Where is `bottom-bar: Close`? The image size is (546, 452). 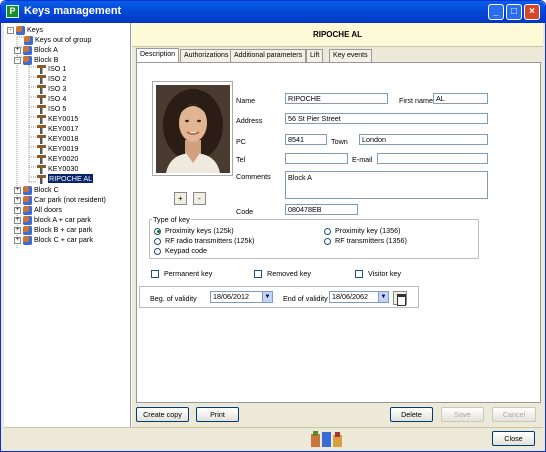
bottom-bar: Close is located at coordinates (273, 438).